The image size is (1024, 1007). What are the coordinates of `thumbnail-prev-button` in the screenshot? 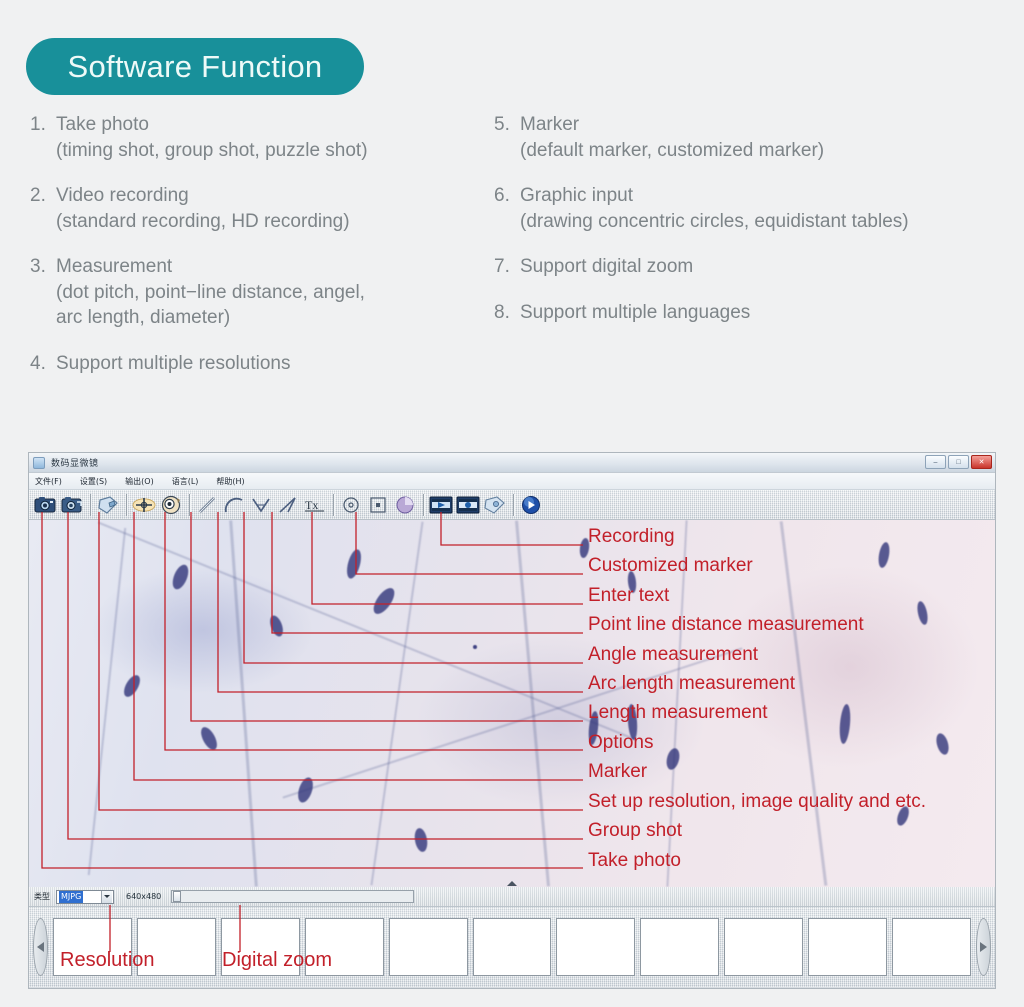 It's located at (40, 947).